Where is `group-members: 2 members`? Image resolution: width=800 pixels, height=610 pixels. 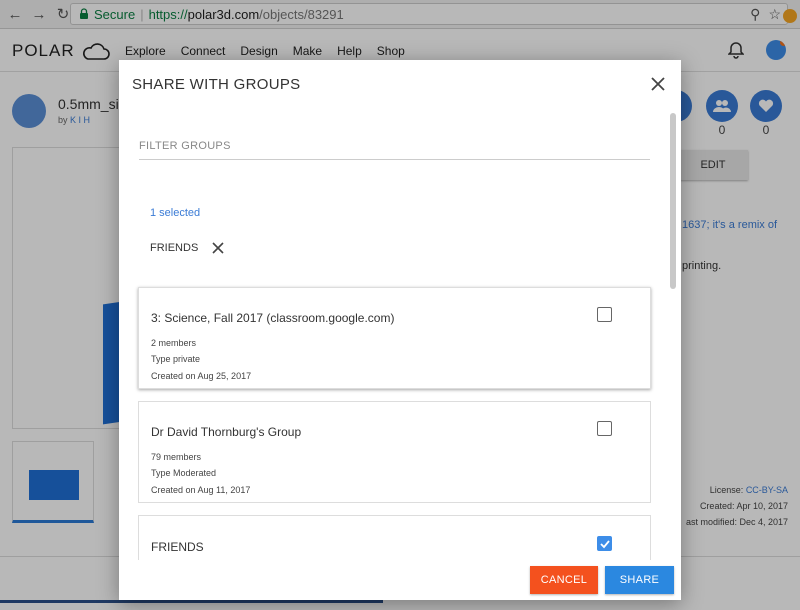
group-members: 2 members is located at coordinates (174, 343).